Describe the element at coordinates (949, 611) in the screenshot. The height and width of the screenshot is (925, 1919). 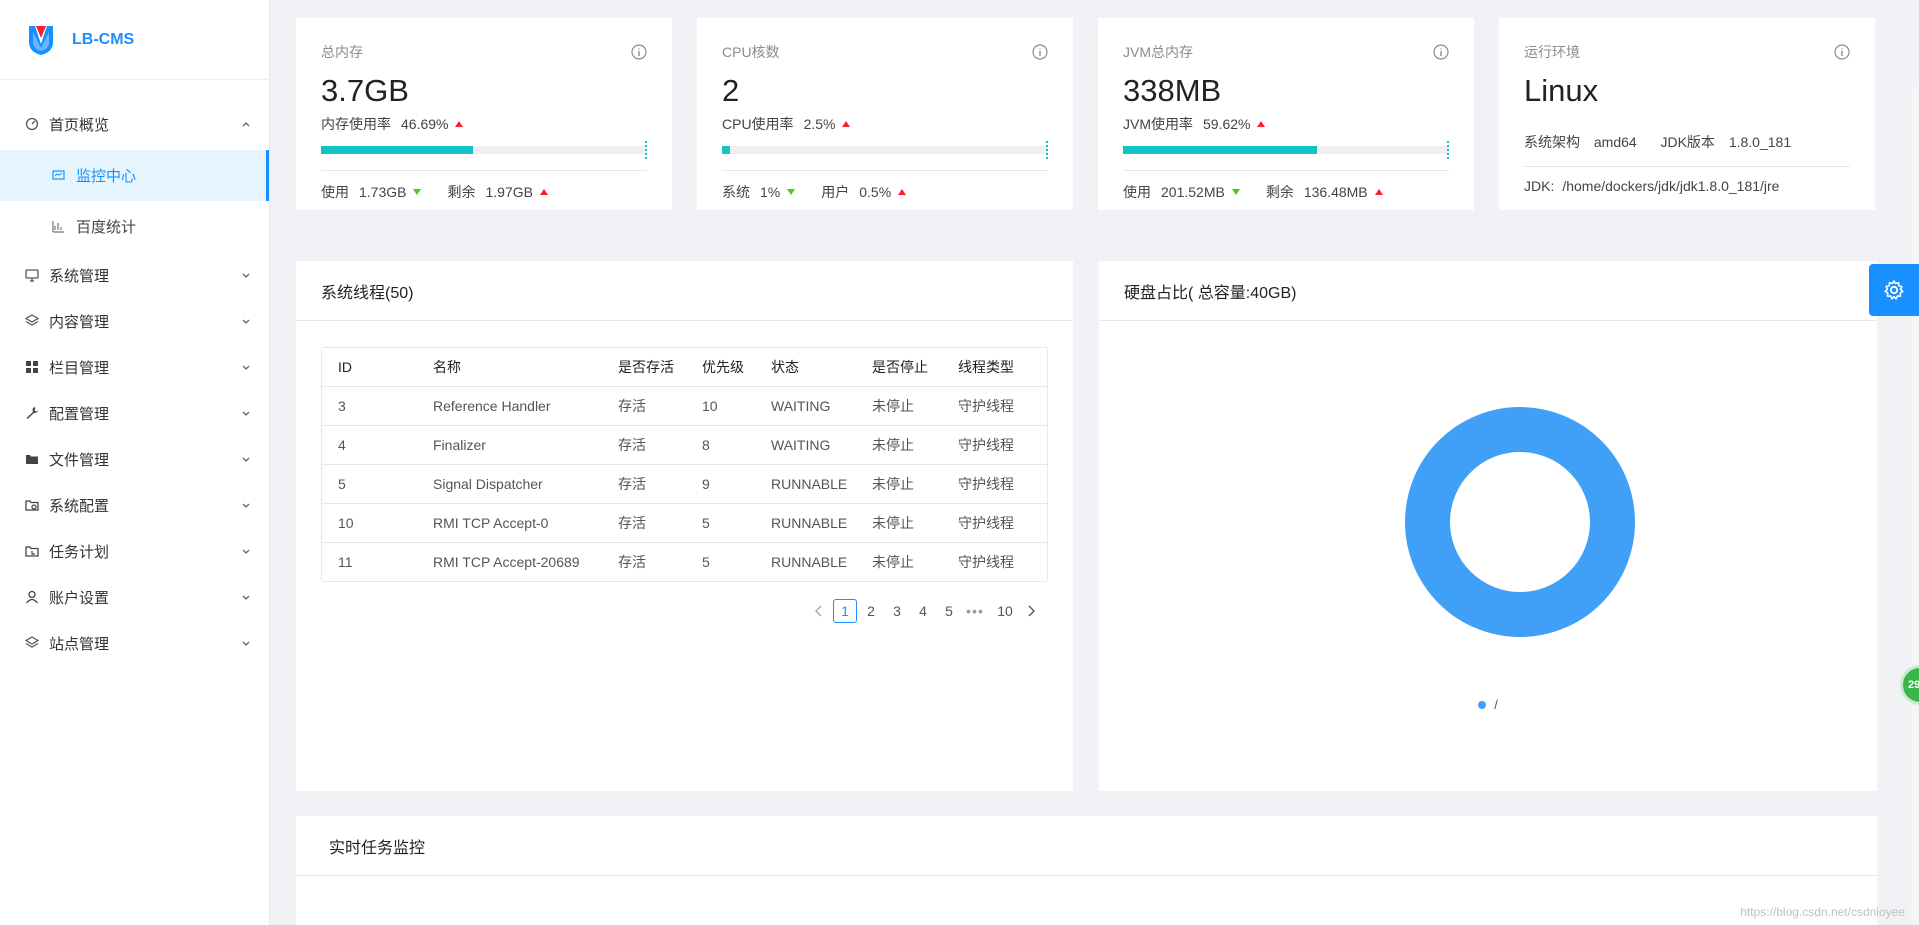
I see `page-button-5: 5` at that location.